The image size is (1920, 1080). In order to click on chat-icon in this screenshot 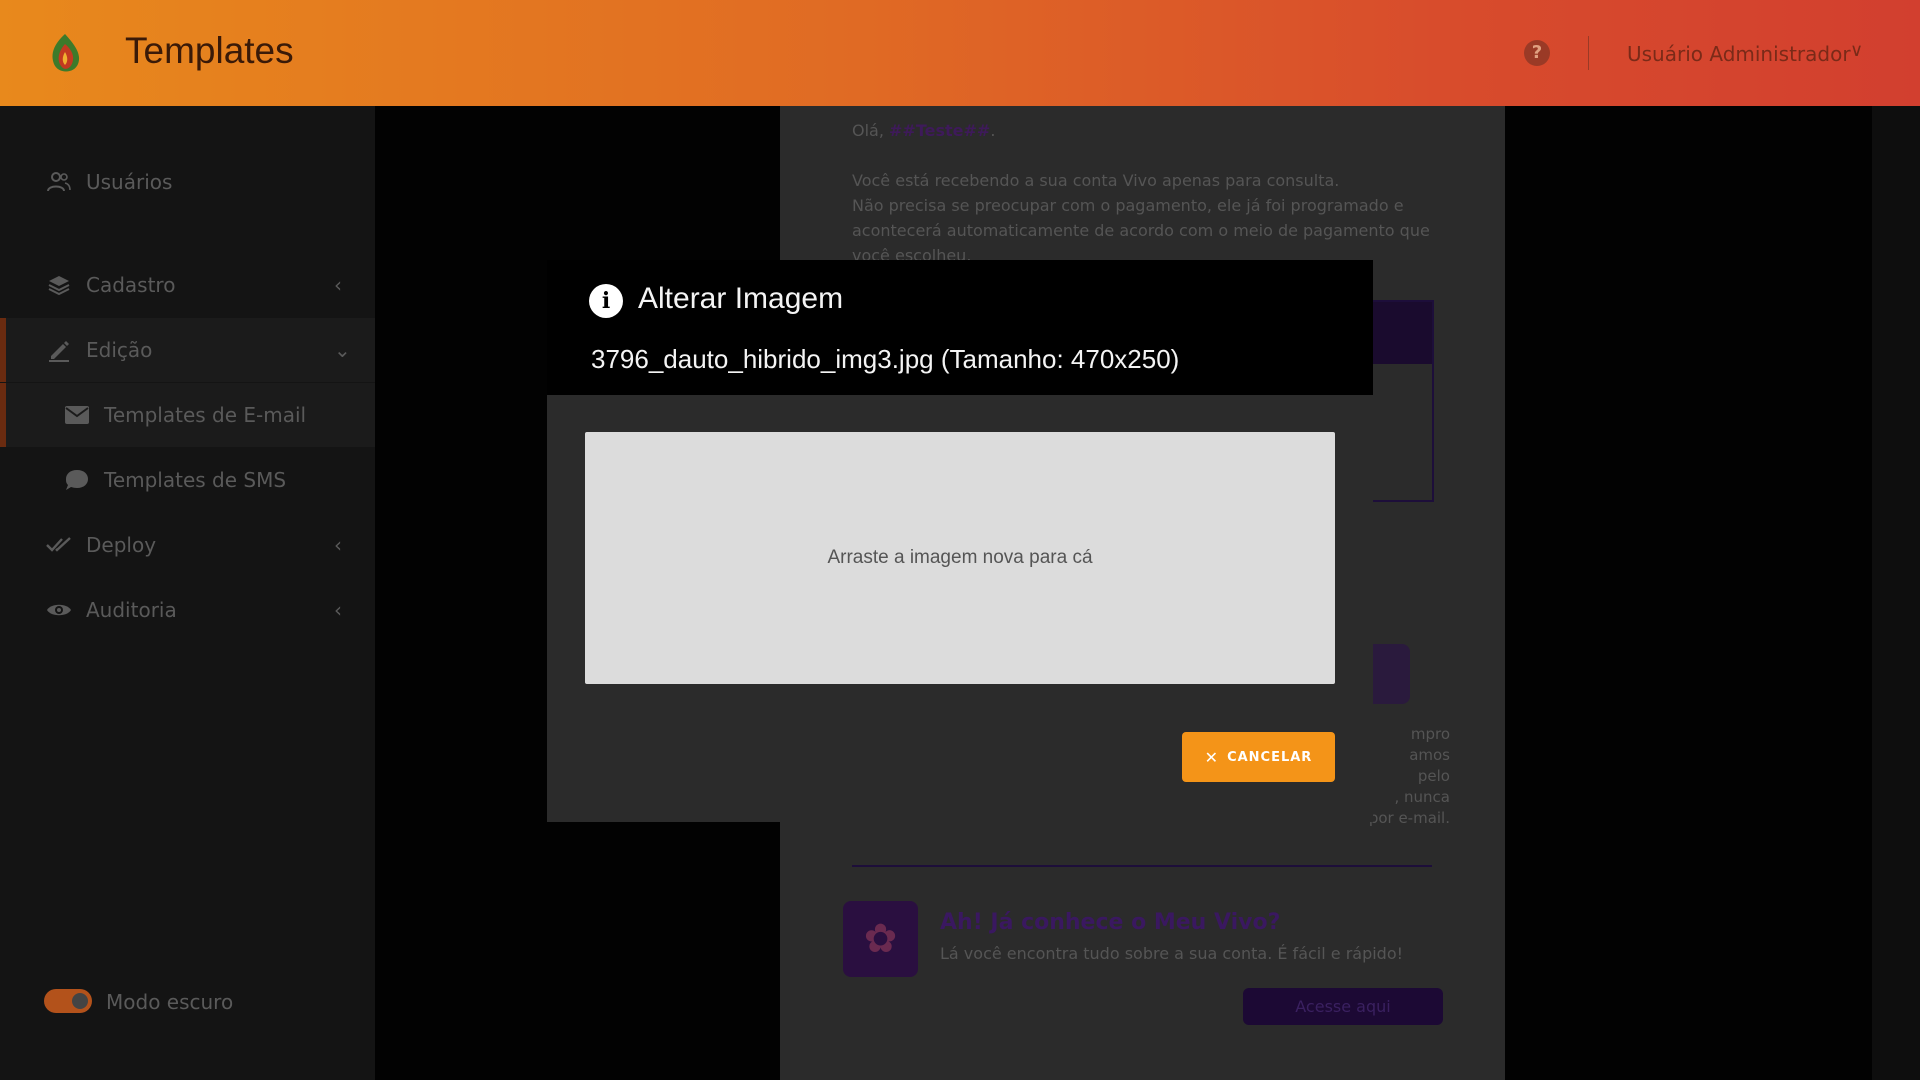, I will do `click(77, 480)`.